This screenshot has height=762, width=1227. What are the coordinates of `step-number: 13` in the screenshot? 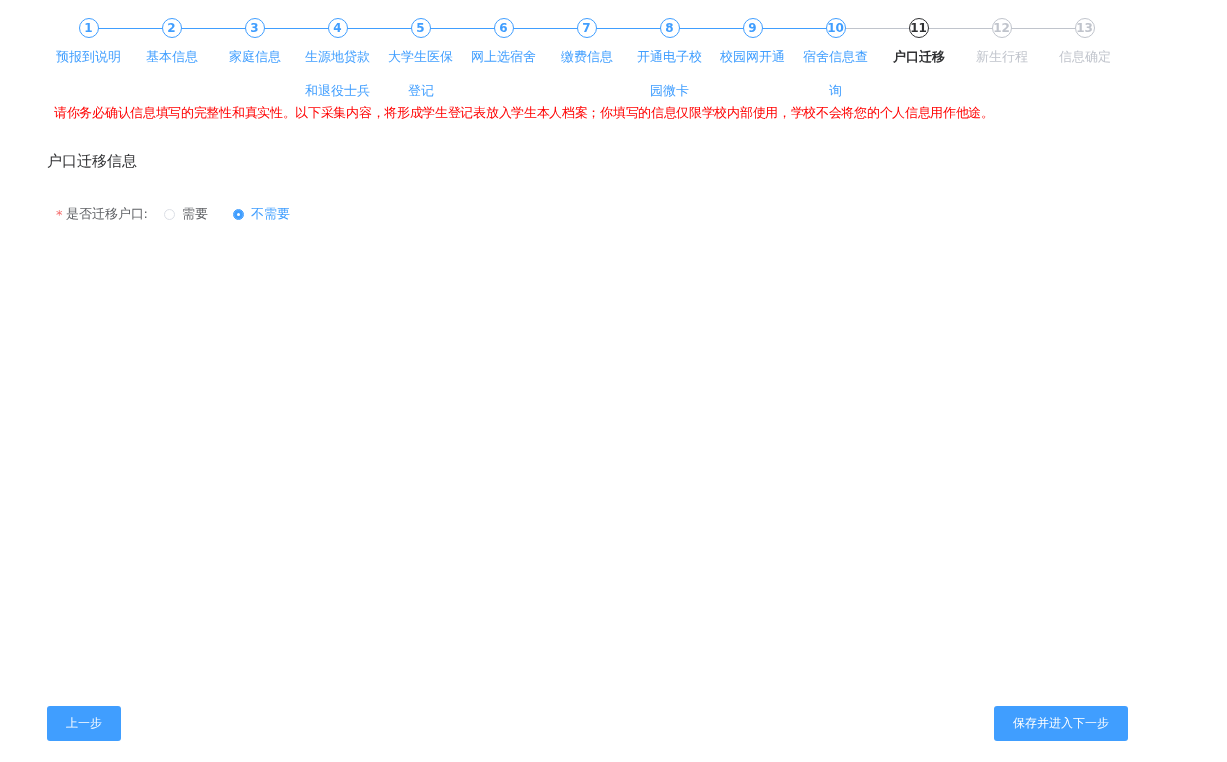 It's located at (1084, 28).